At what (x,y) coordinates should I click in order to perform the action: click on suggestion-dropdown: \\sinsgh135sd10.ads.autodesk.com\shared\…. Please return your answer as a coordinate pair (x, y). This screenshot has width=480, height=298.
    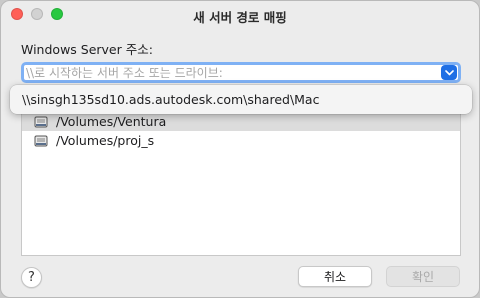
    Looking at the image, I should click on (241, 99).